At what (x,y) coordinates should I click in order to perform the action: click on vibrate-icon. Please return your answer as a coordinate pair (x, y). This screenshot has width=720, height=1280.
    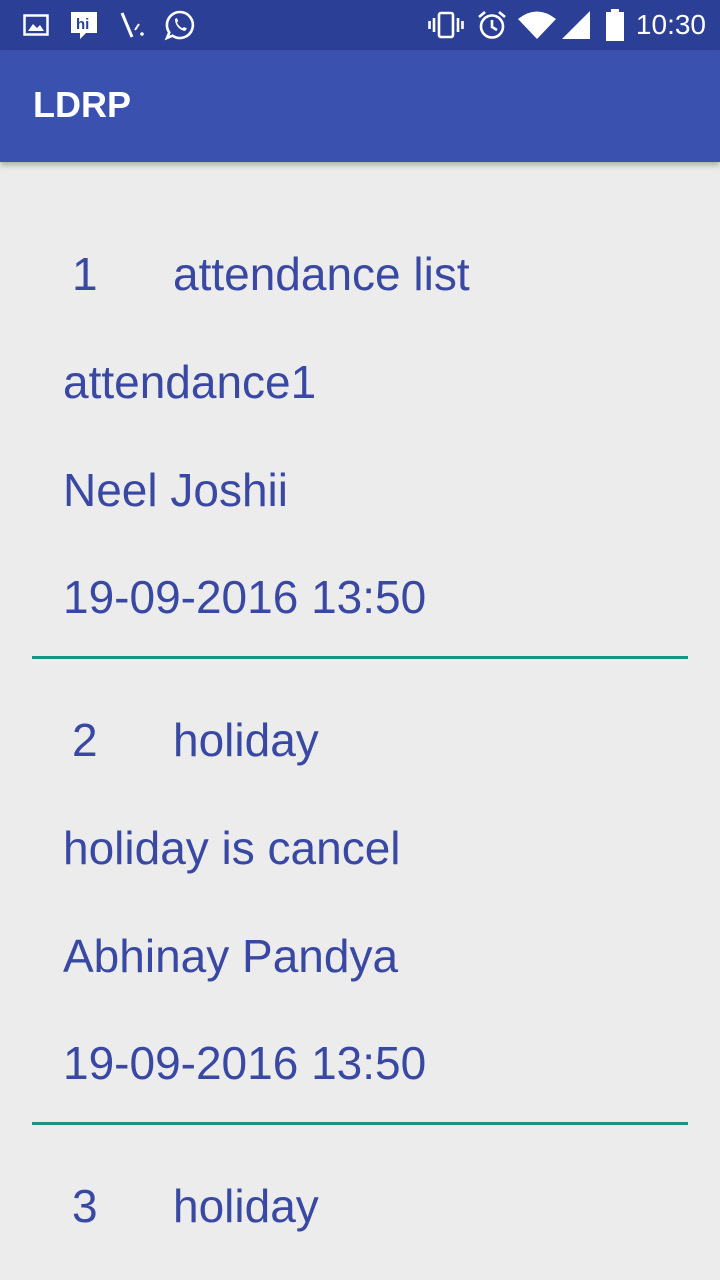
    Looking at the image, I should click on (446, 25).